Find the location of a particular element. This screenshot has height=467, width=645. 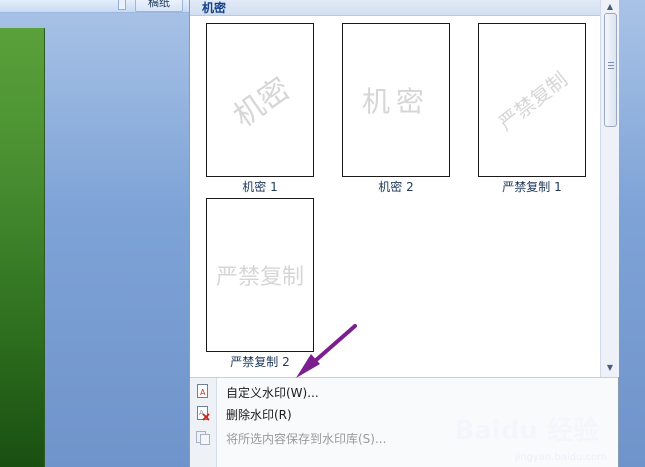

gallery-category-header: 机密 is located at coordinates (395, 8).